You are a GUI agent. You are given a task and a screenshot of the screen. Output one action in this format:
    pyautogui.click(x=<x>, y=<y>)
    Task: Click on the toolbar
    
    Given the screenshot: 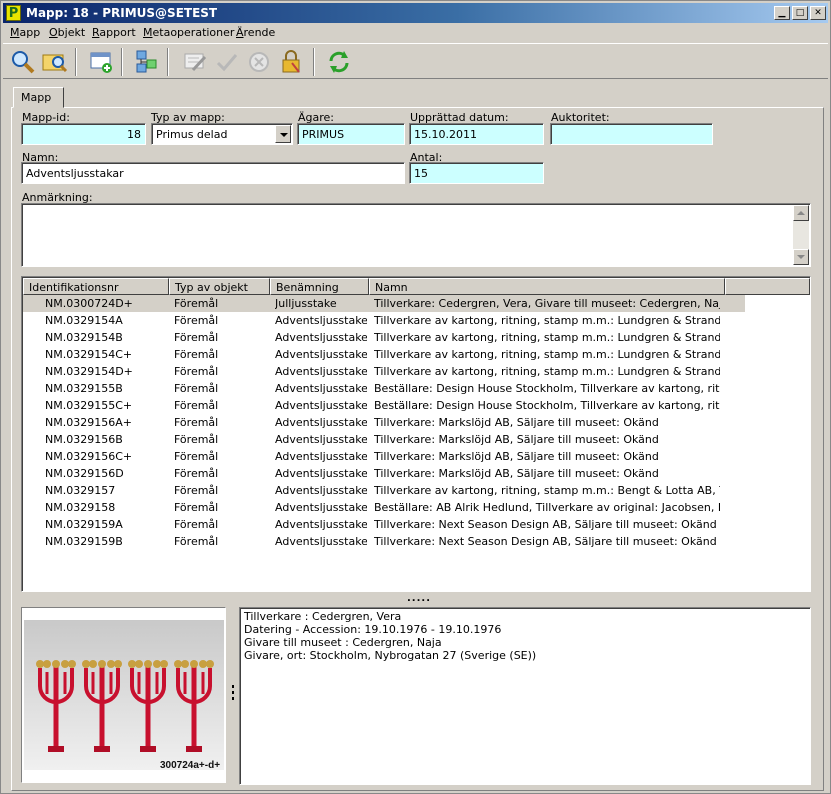 What is the action you would take?
    pyautogui.click(x=415, y=61)
    